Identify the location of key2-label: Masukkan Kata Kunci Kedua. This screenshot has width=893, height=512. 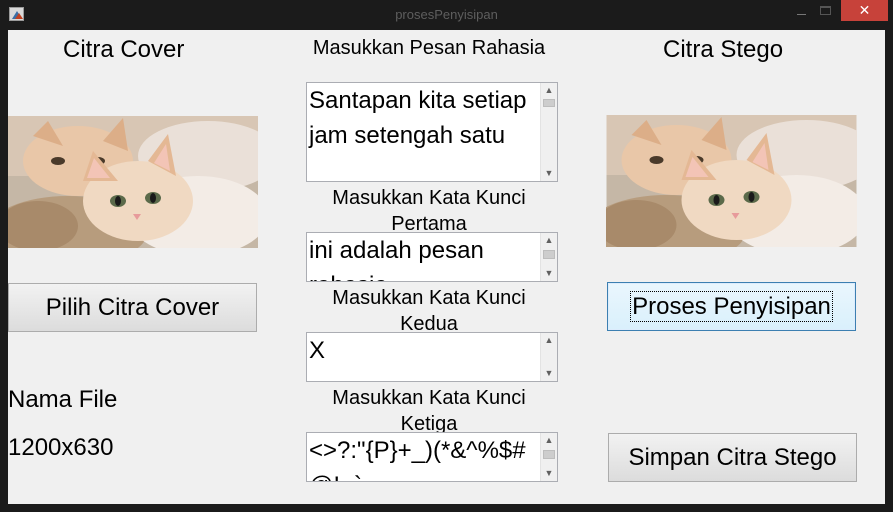
(429, 311).